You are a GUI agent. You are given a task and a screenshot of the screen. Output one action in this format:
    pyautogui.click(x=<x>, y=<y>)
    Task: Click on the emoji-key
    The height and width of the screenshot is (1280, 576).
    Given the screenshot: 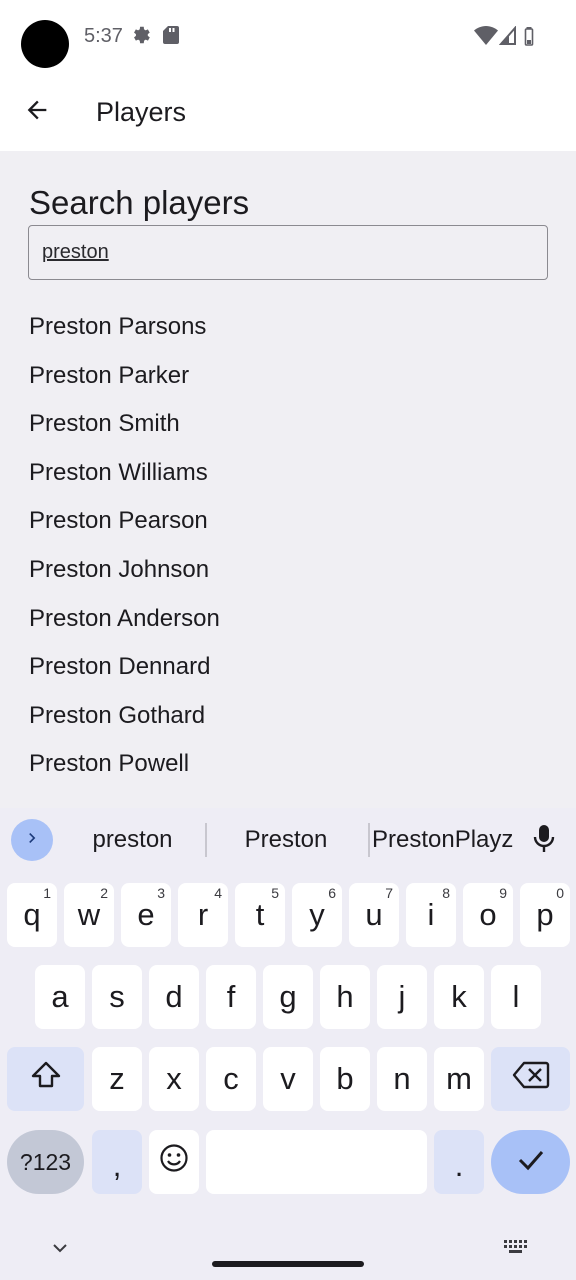 What is the action you would take?
    pyautogui.click(x=174, y=1162)
    